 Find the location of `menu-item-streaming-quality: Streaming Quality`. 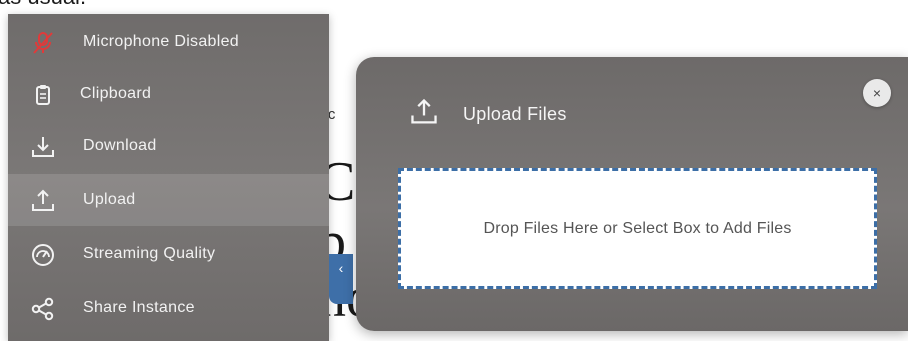

menu-item-streaming-quality: Streaming Quality is located at coordinates (168, 254).